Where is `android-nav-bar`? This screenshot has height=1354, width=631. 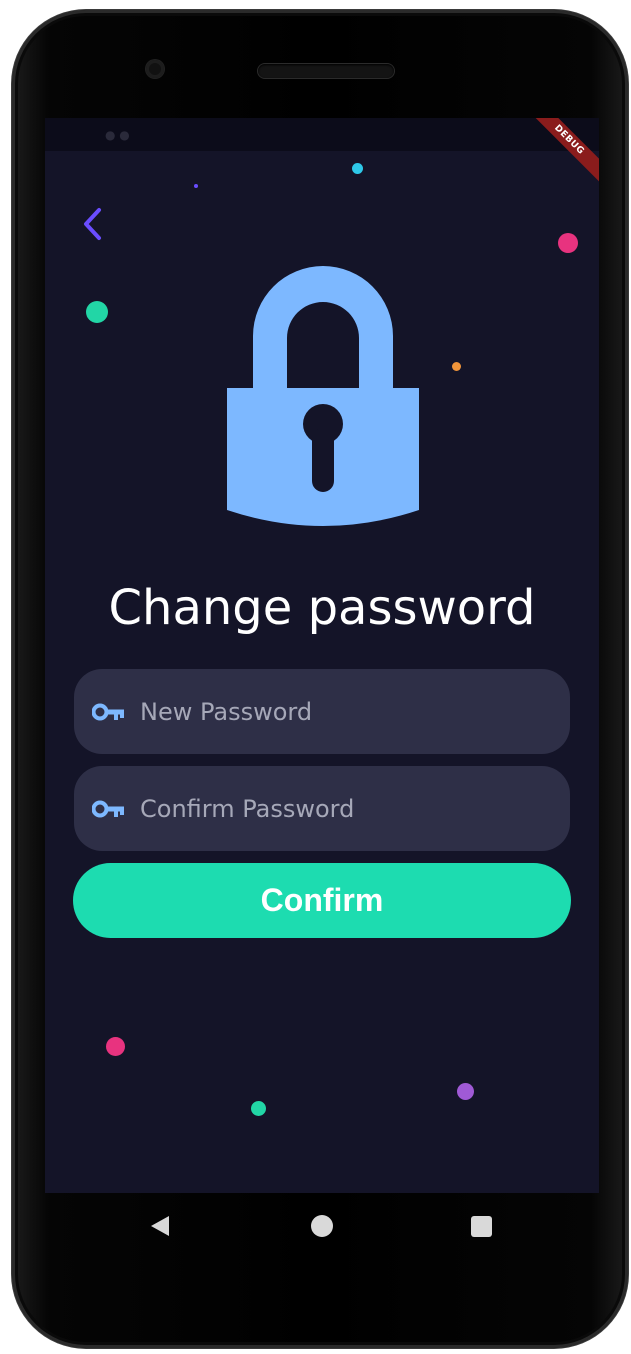 android-nav-bar is located at coordinates (322, 1227).